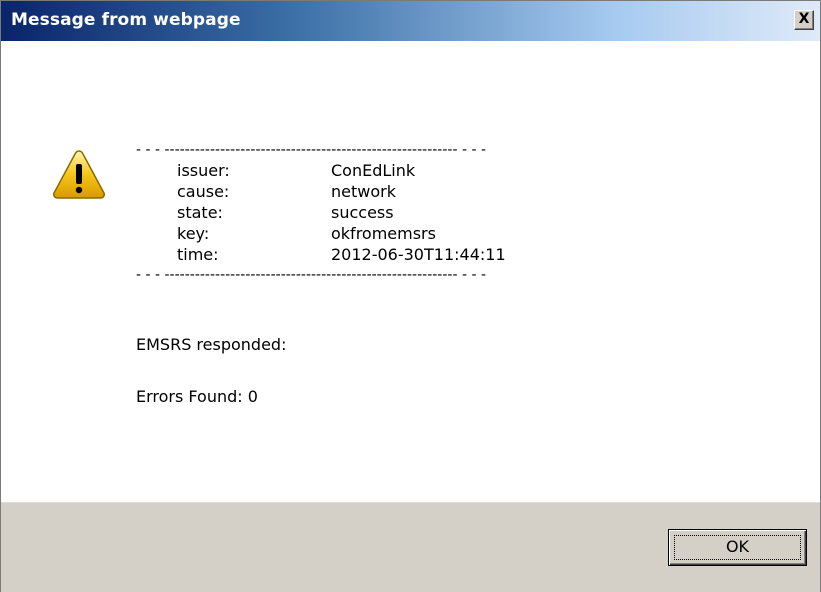  Describe the element at coordinates (198, 254) in the screenshot. I see `field-label: time:` at that location.